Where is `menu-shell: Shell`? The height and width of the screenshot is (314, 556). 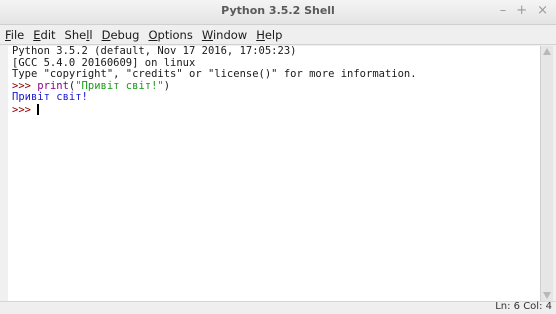
menu-shell: Shell is located at coordinates (79, 35).